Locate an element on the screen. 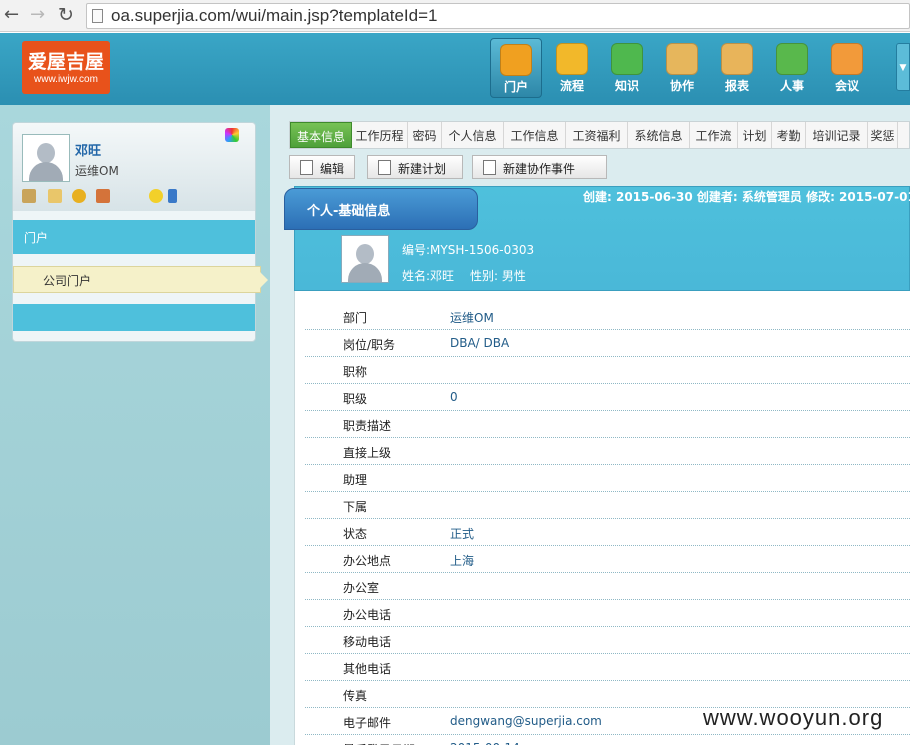 The image size is (910, 745). top-nav-label: 会议 is located at coordinates (846, 86).